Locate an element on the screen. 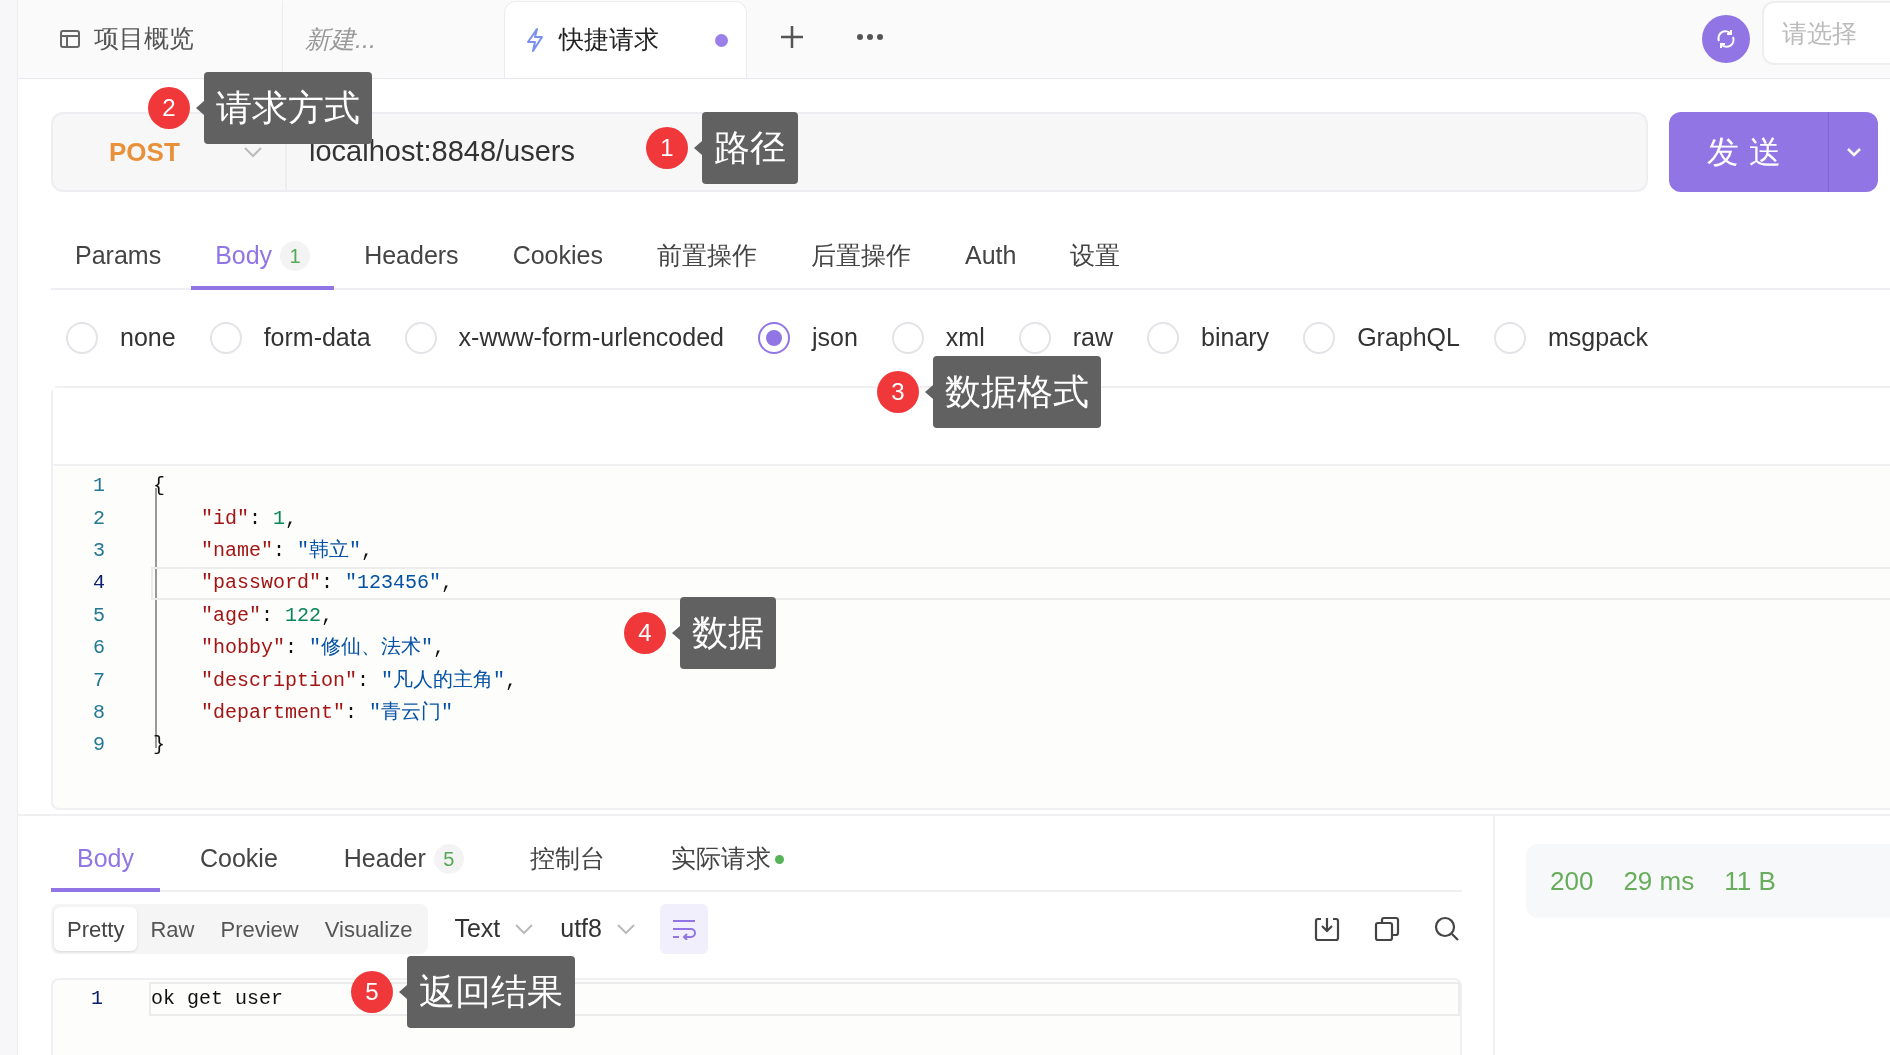 The height and width of the screenshot is (1055, 1890). code-line: } is located at coordinates (159, 745).